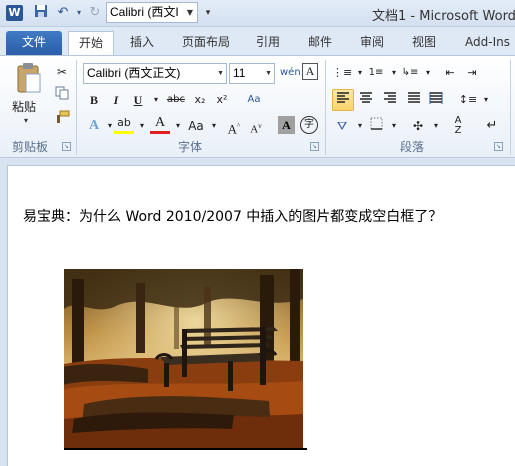 Image resolution: width=515 pixels, height=466 pixels. I want to click on shrink-font-icon: Av, so click(256, 126).